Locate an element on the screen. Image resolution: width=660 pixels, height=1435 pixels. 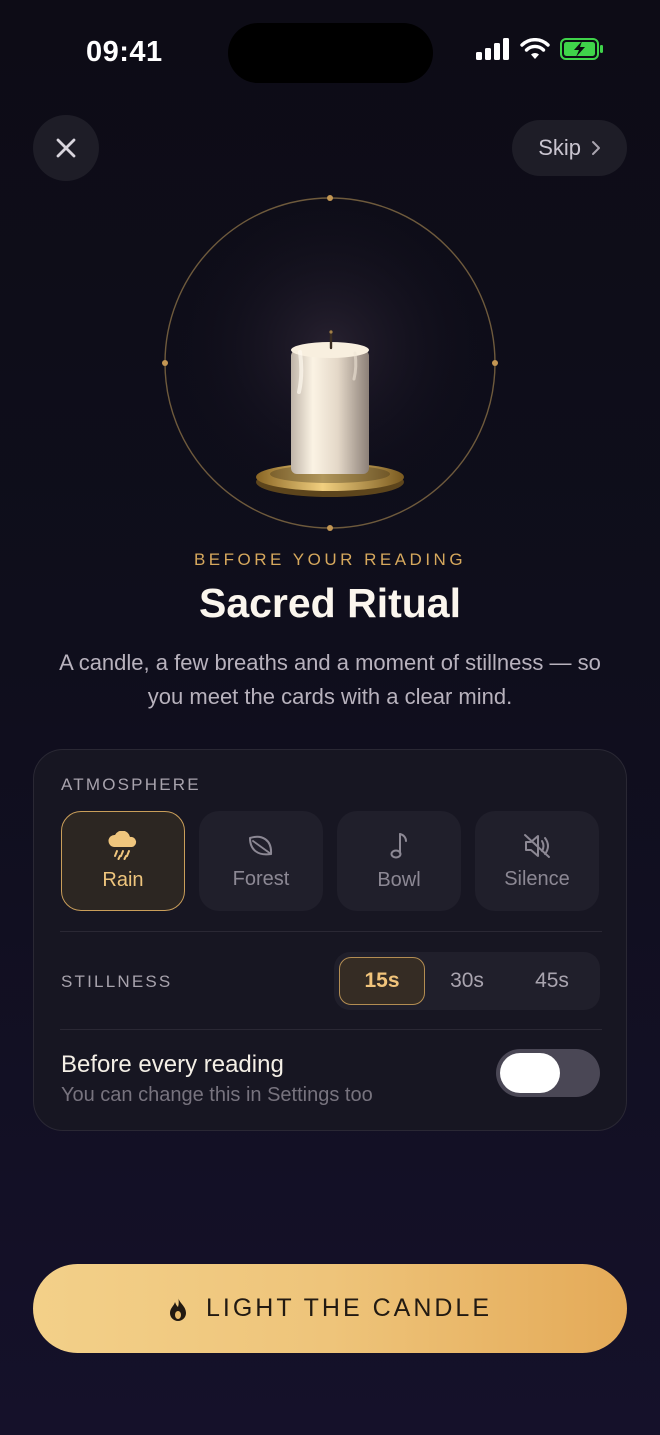
light-candle-button: LIGHT THE CANDLE is located at coordinates (330, 1308).